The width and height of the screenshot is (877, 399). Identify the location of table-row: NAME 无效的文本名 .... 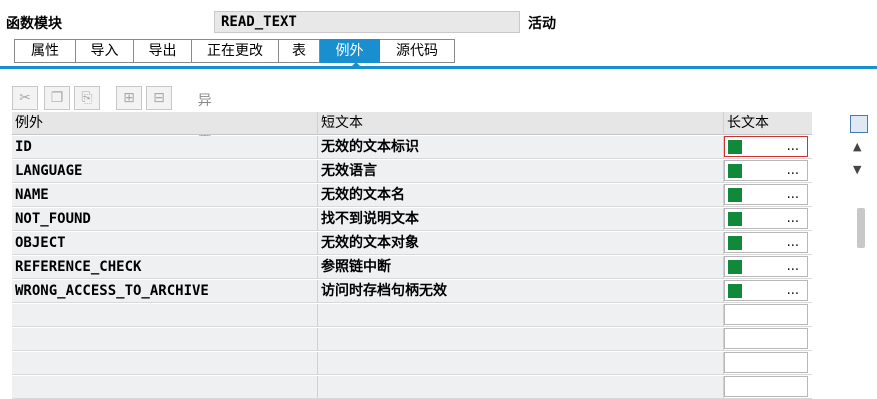
(412, 195).